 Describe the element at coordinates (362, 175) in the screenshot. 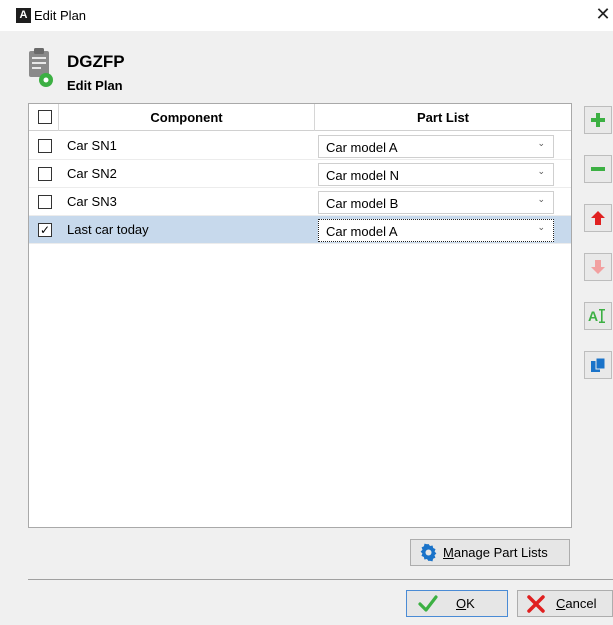

I see `part-list-value: Car model N` at that location.